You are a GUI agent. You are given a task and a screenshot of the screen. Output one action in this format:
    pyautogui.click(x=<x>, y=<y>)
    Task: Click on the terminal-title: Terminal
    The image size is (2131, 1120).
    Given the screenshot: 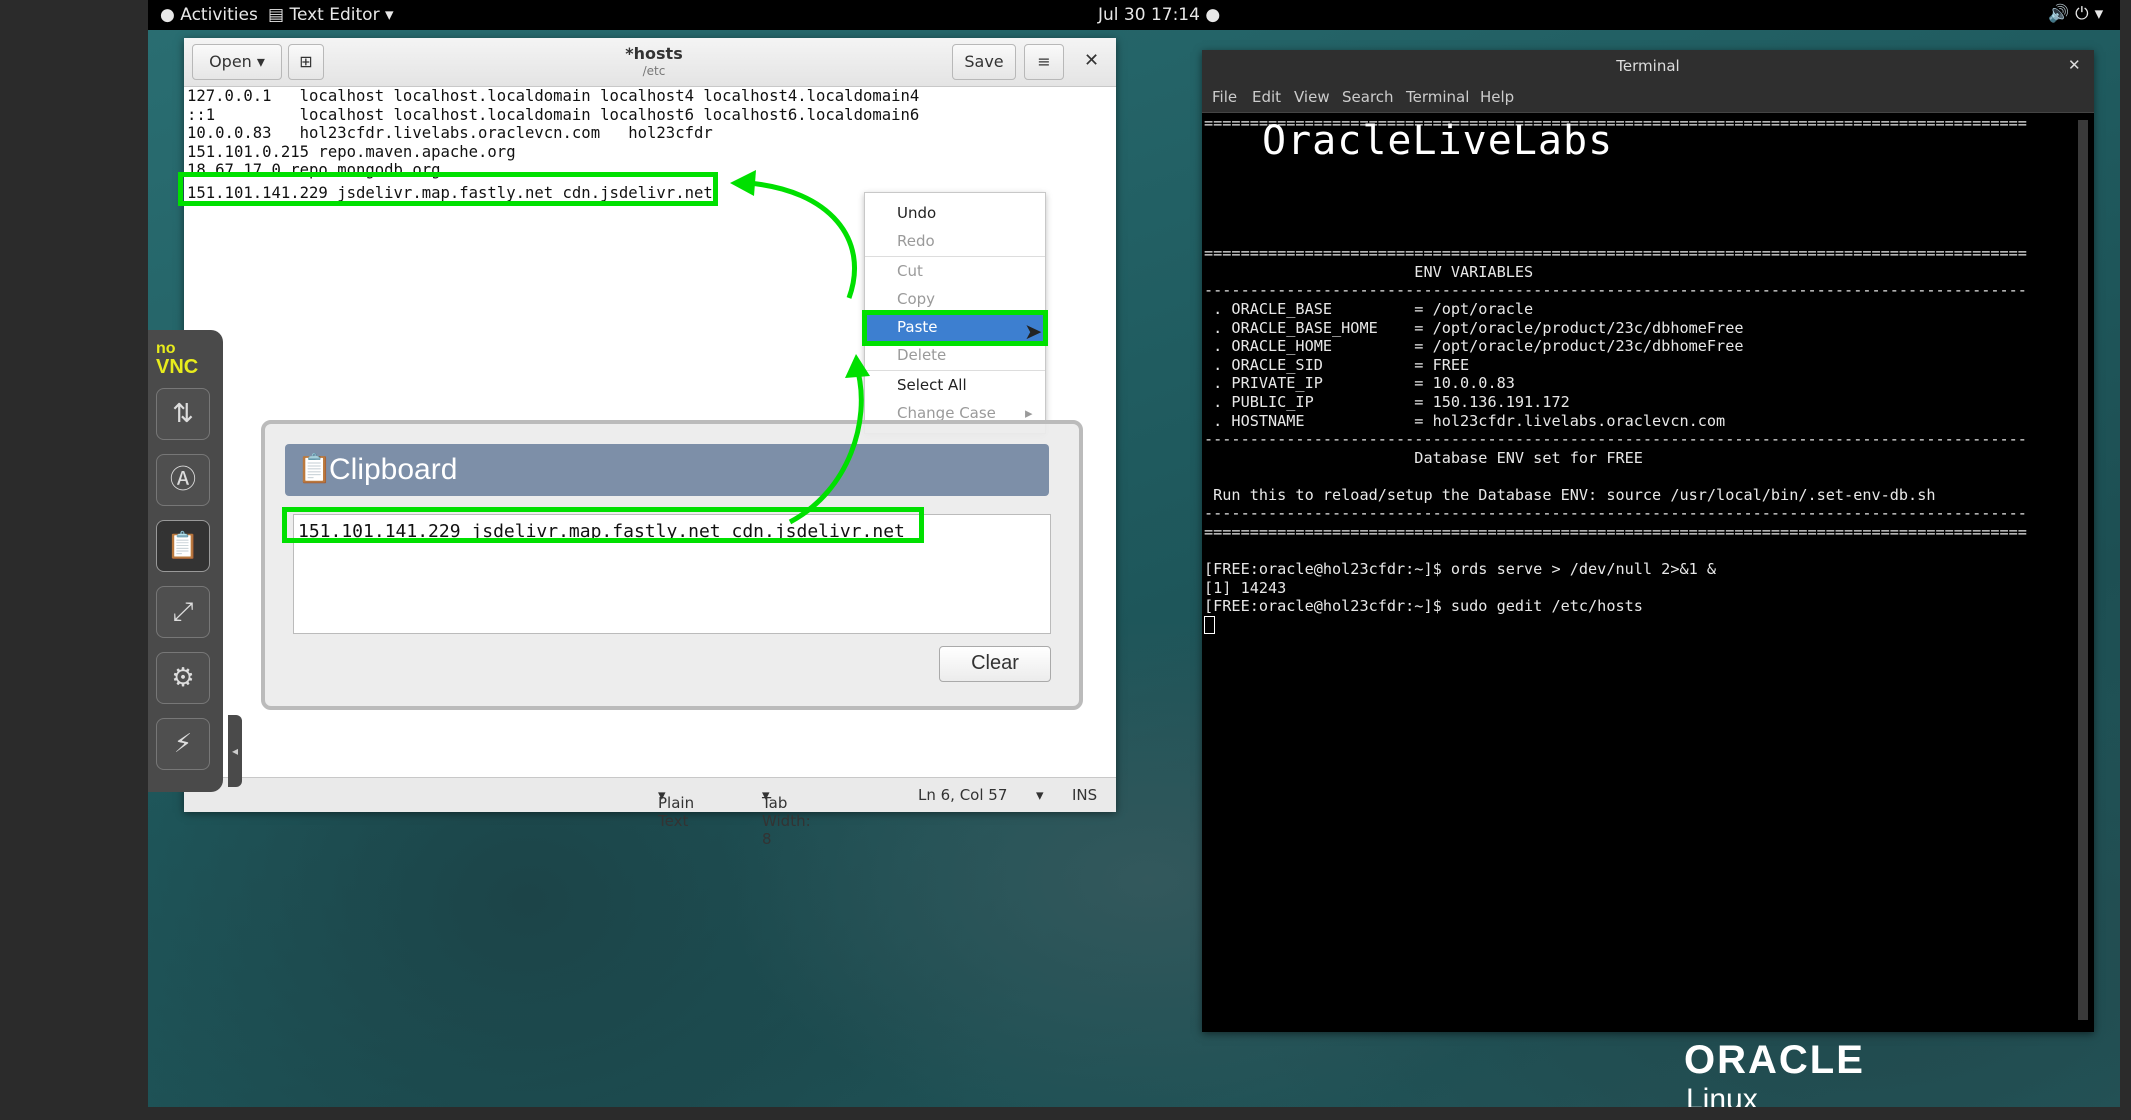 What is the action you would take?
    pyautogui.click(x=1648, y=66)
    